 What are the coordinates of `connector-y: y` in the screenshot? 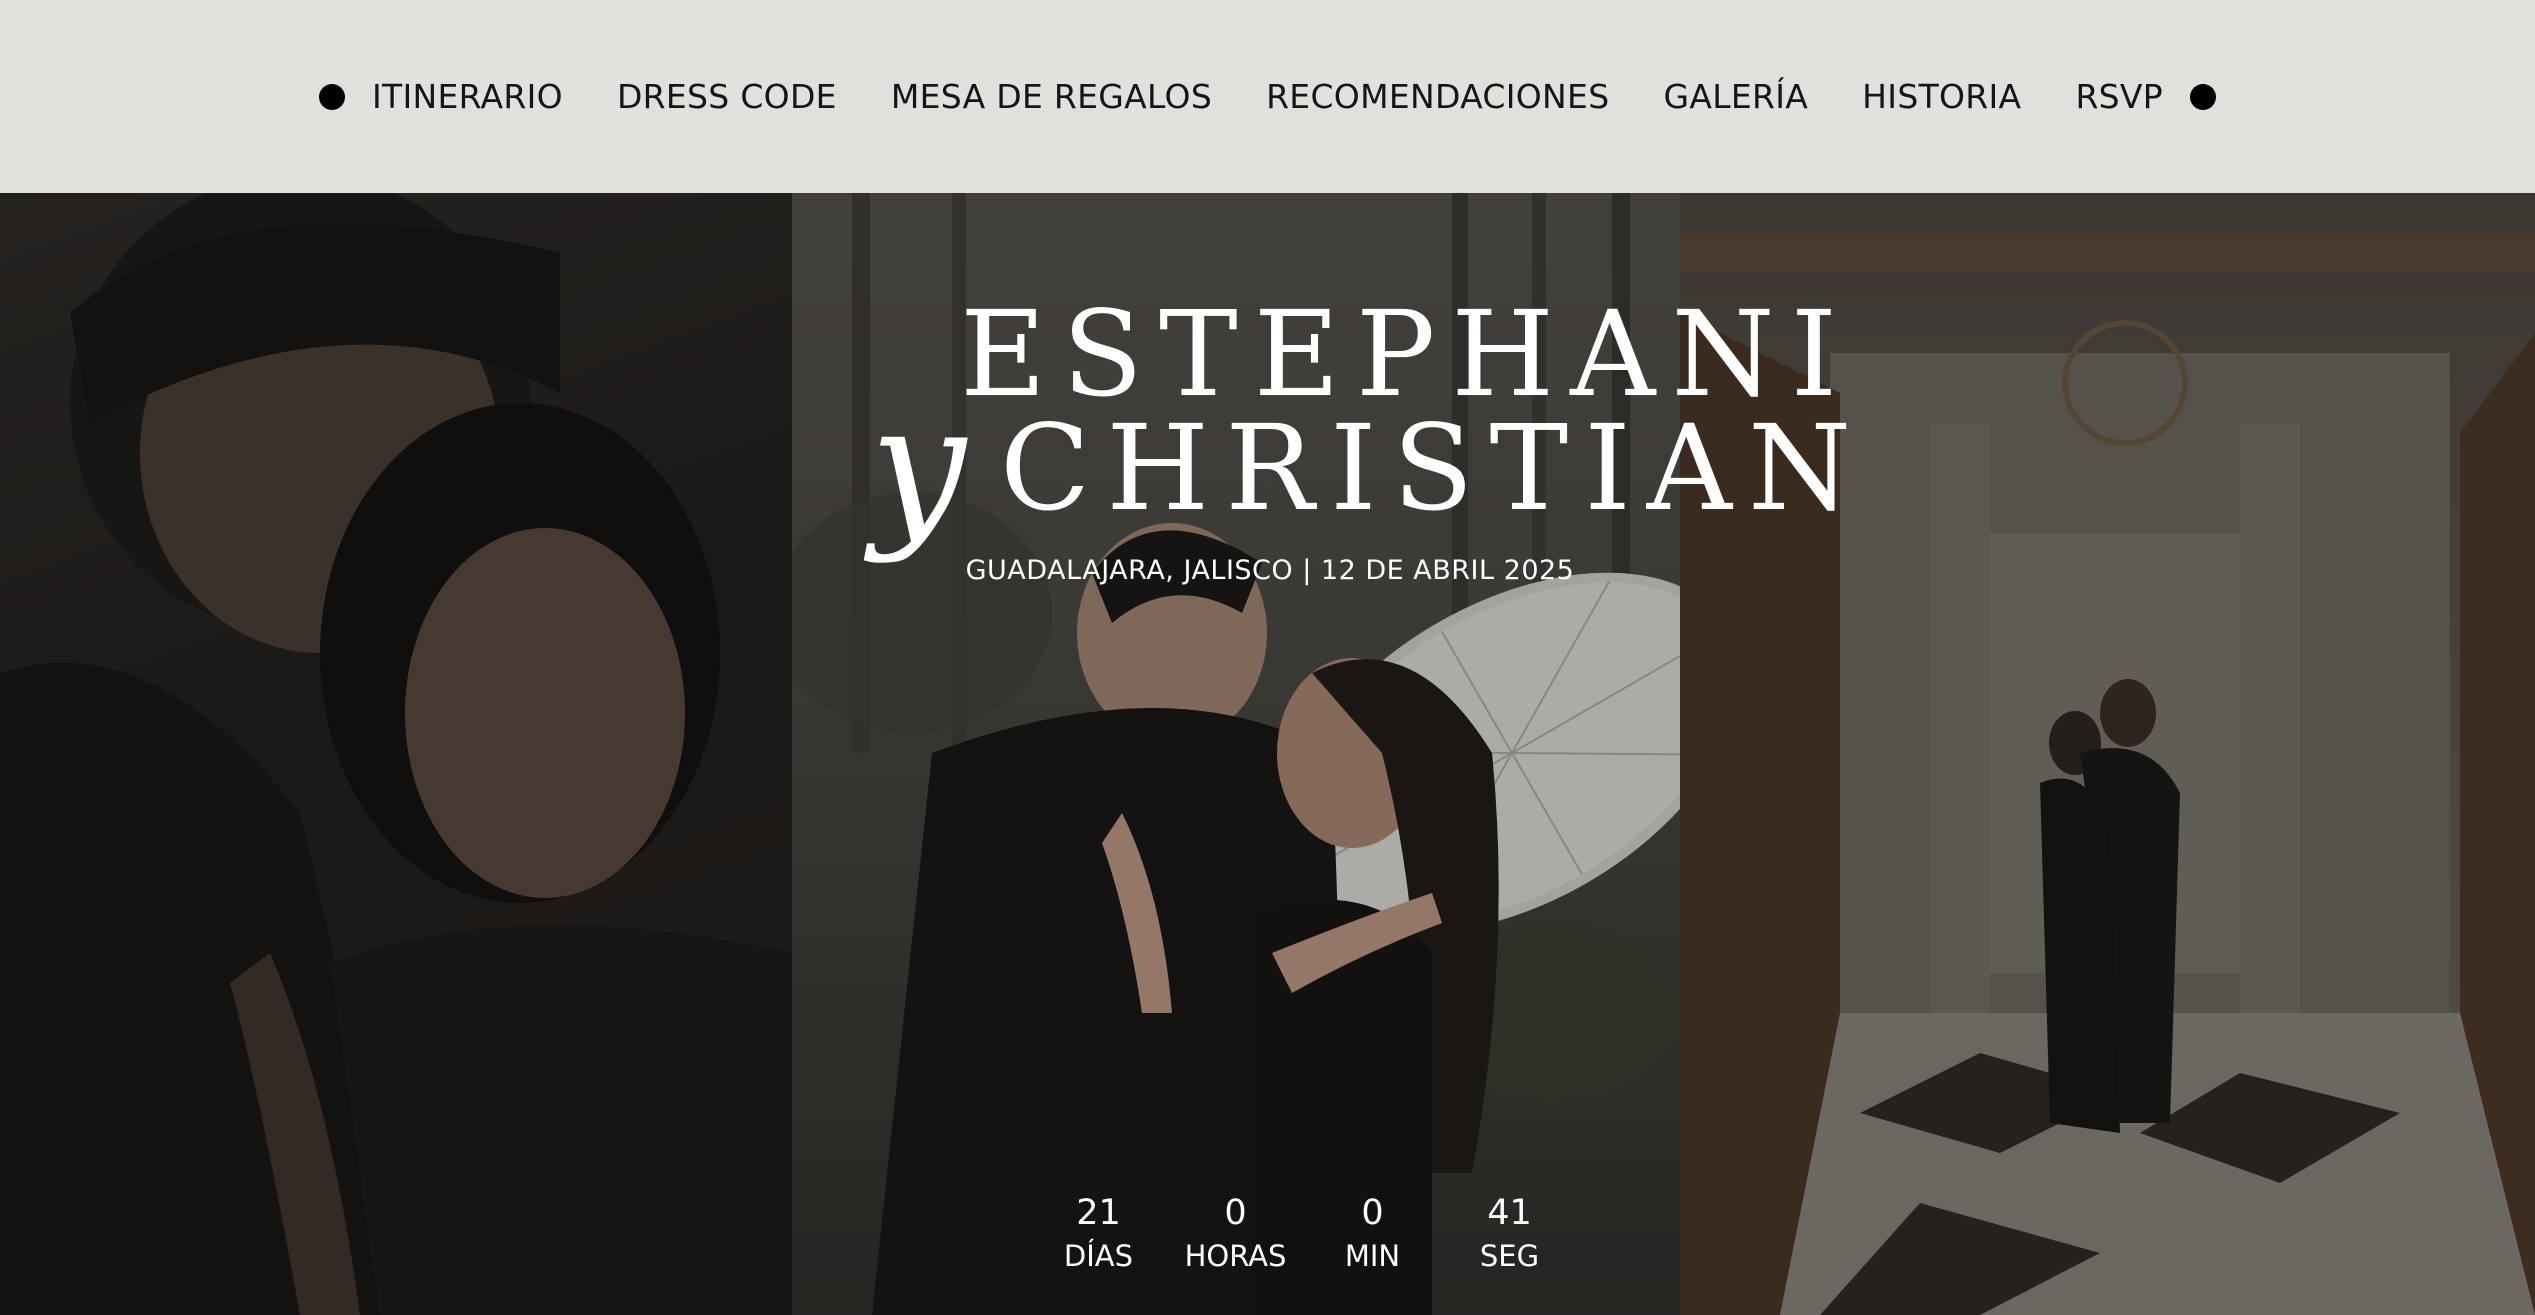 It's located at (918, 467).